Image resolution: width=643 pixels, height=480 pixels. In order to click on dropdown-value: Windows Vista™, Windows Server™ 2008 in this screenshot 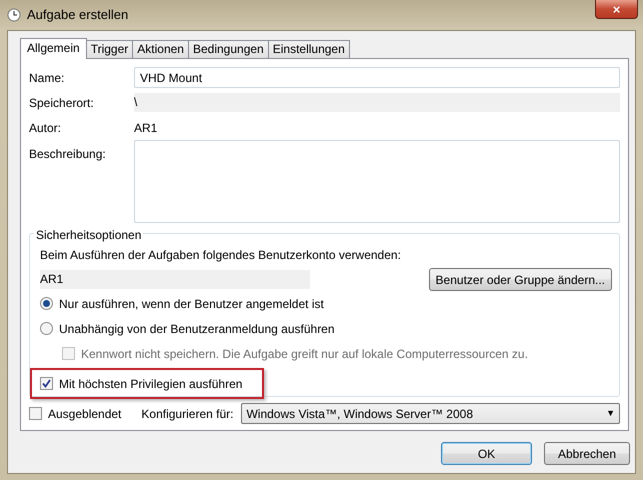, I will do `click(359, 414)`.